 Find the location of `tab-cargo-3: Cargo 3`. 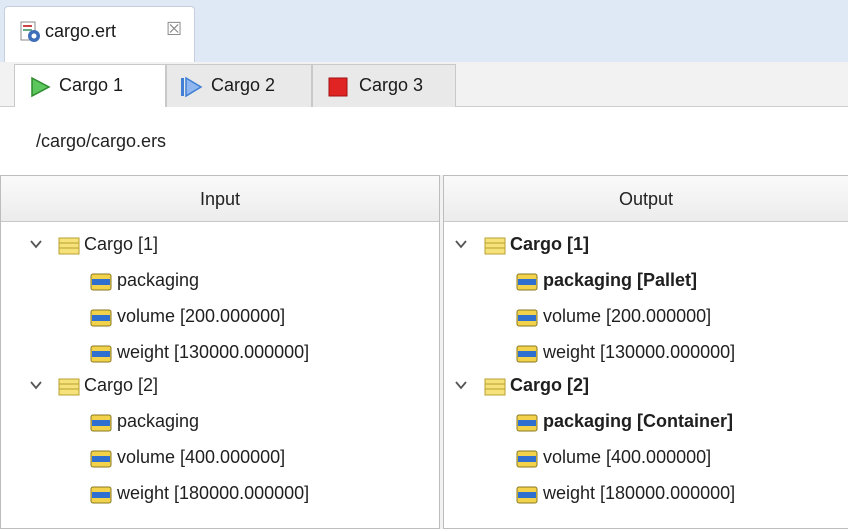

tab-cargo-3: Cargo 3 is located at coordinates (384, 86).